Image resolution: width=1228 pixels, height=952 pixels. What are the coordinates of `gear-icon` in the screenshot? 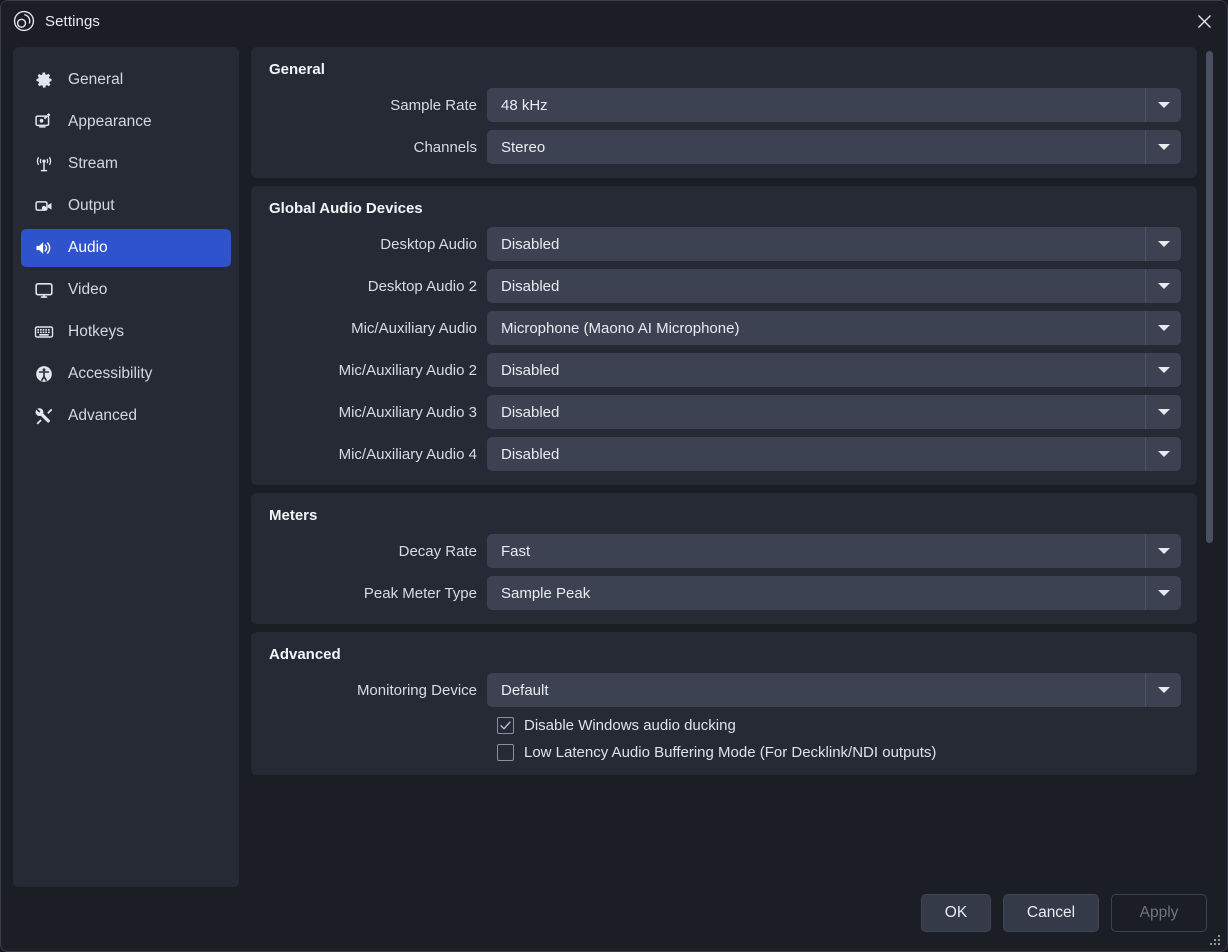 It's located at (44, 80).